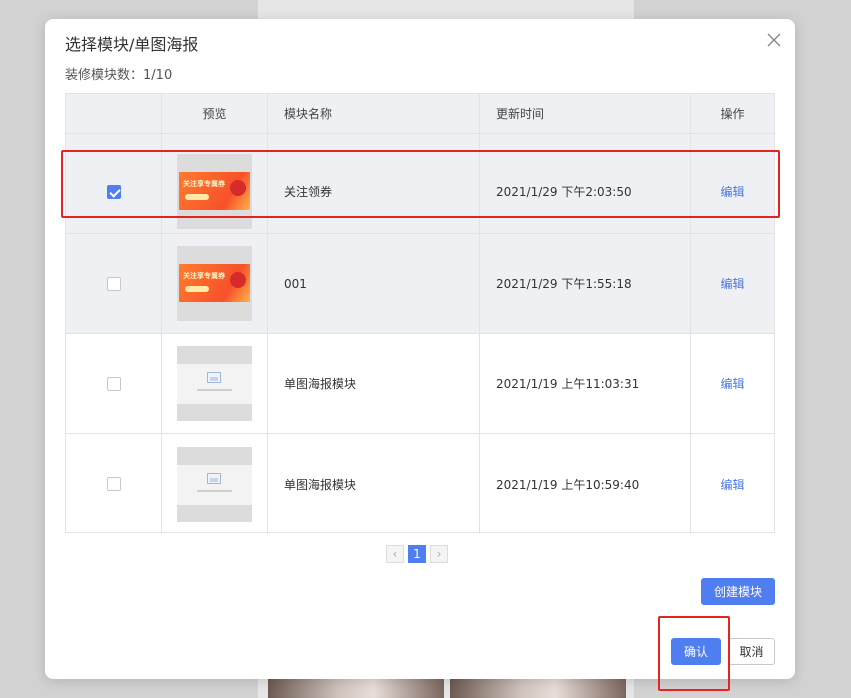  Describe the element at coordinates (439, 554) in the screenshot. I see `next-page-button: ›` at that location.